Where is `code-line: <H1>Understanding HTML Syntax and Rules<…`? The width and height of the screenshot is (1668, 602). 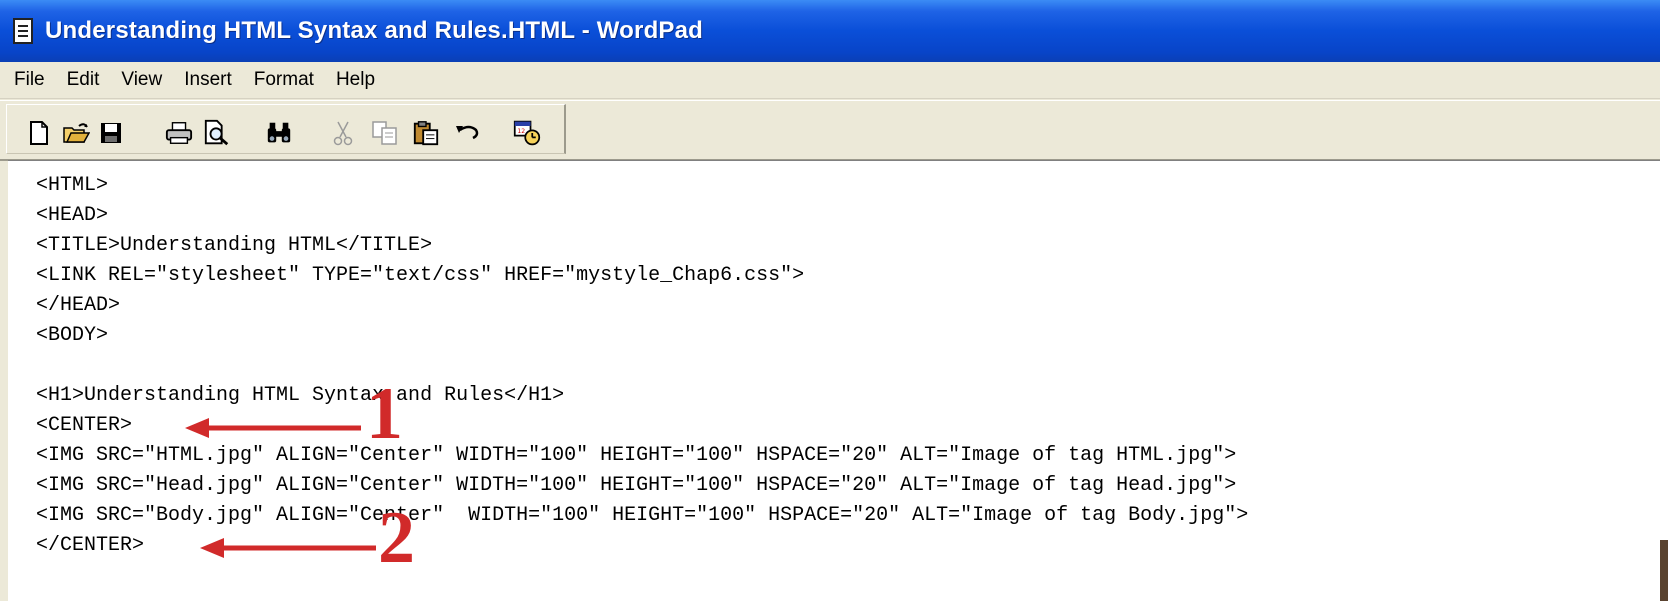
code-line: <H1>Understanding HTML Syntax and Rules<… is located at coordinates (300, 395).